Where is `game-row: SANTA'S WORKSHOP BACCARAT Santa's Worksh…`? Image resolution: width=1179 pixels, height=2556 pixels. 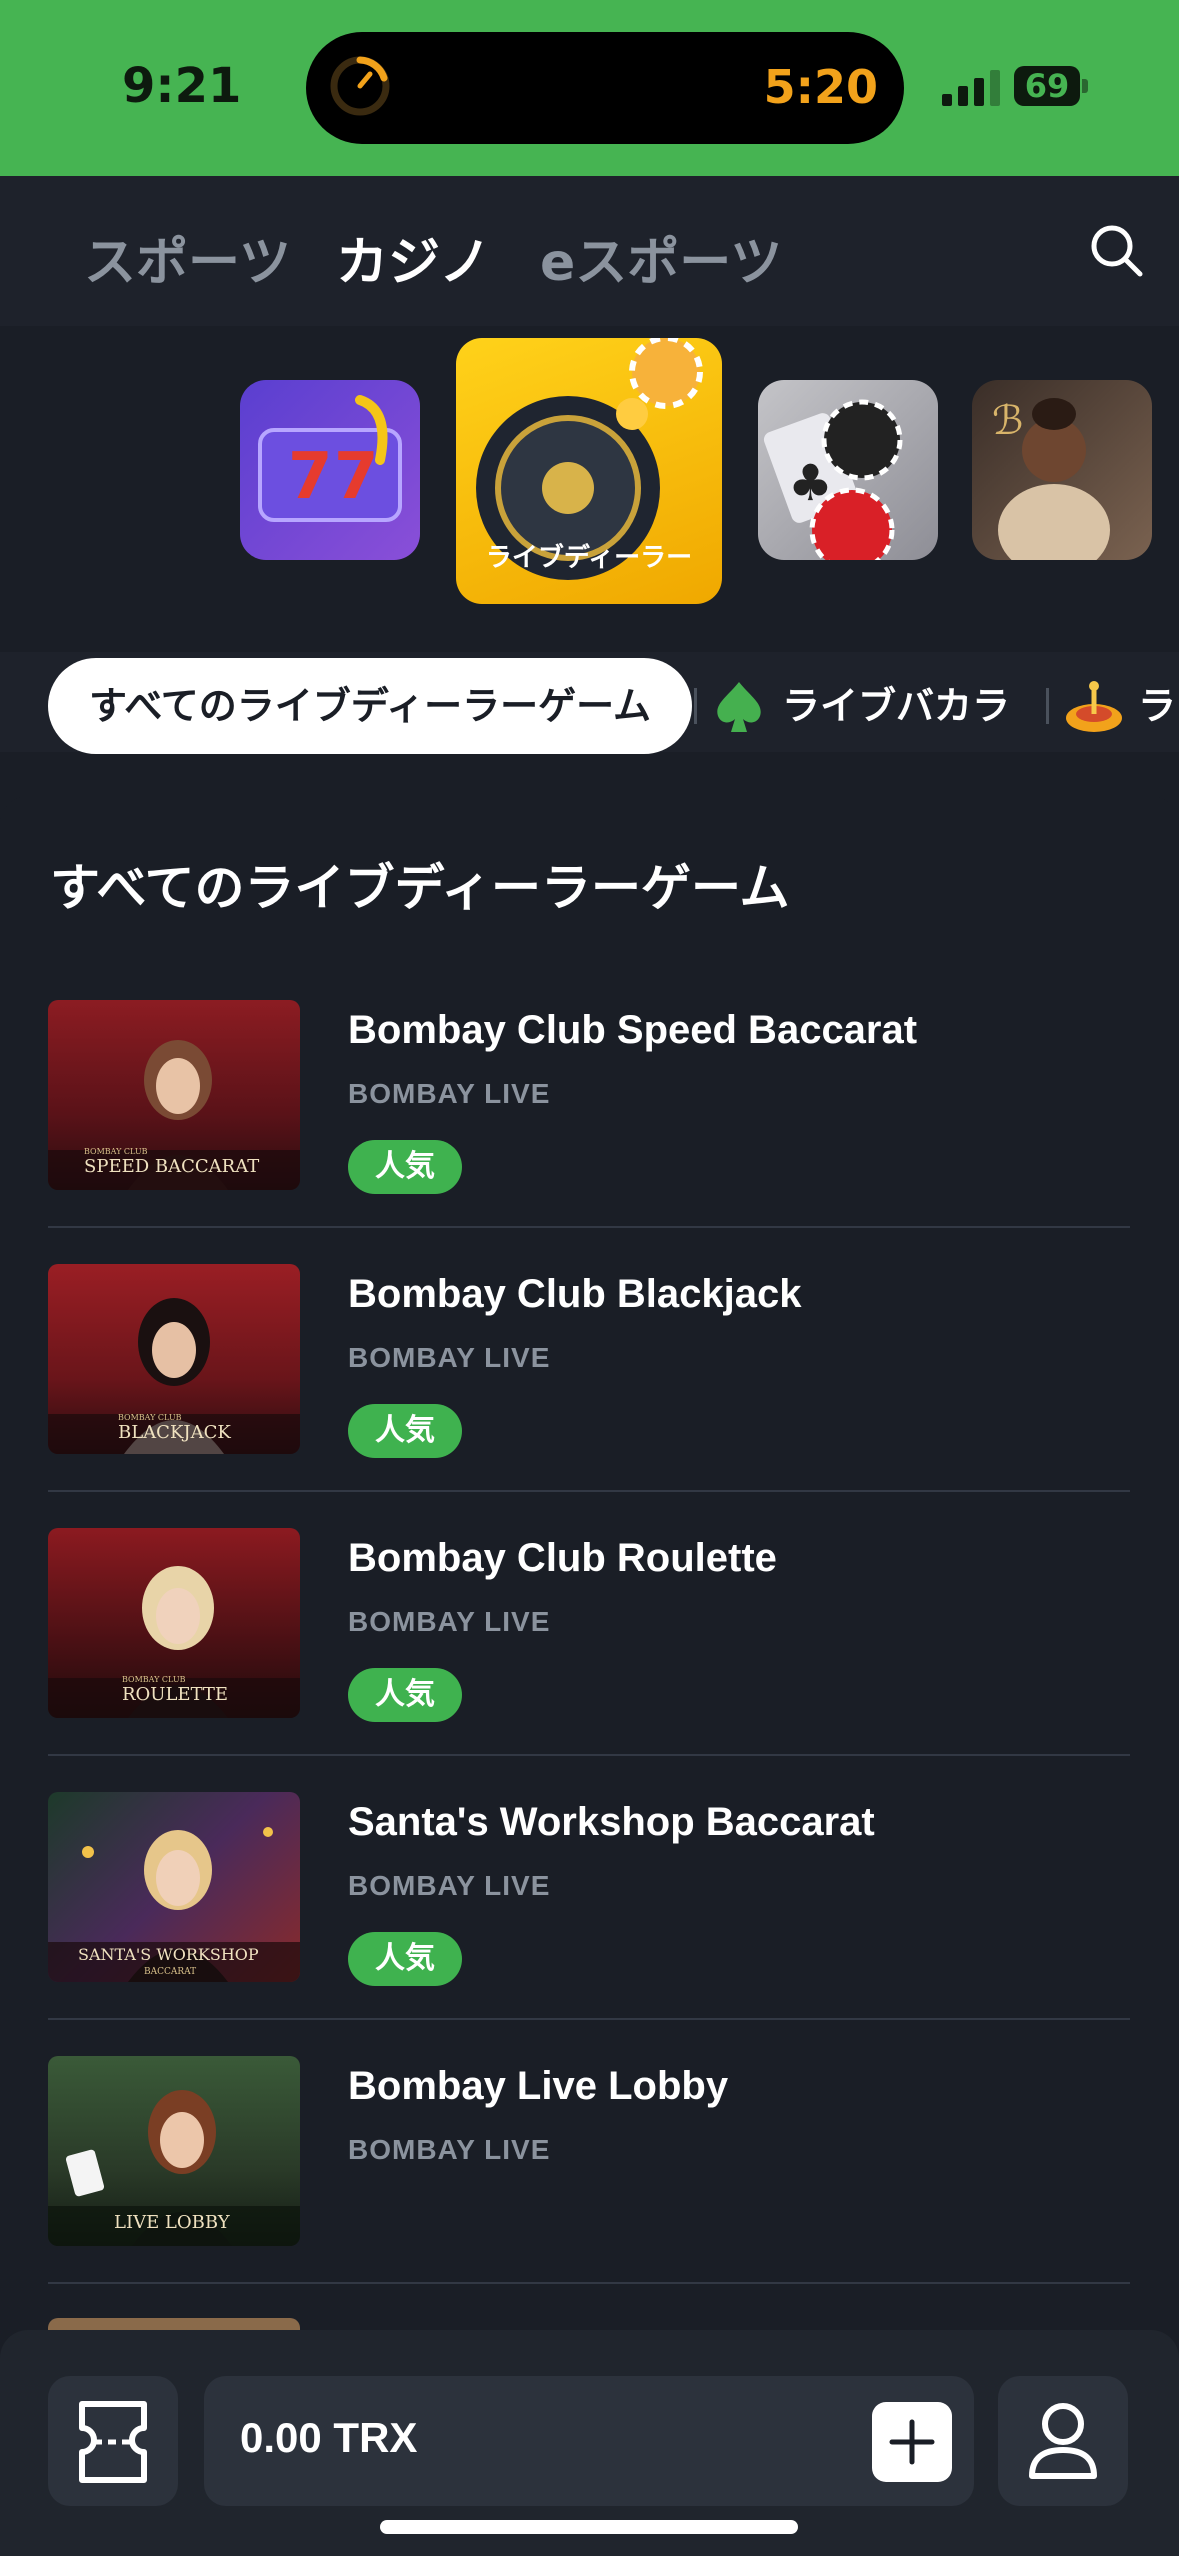
game-row: SANTA'S WORKSHOP BACCARAT Santa's Worksh… is located at coordinates (589, 1924).